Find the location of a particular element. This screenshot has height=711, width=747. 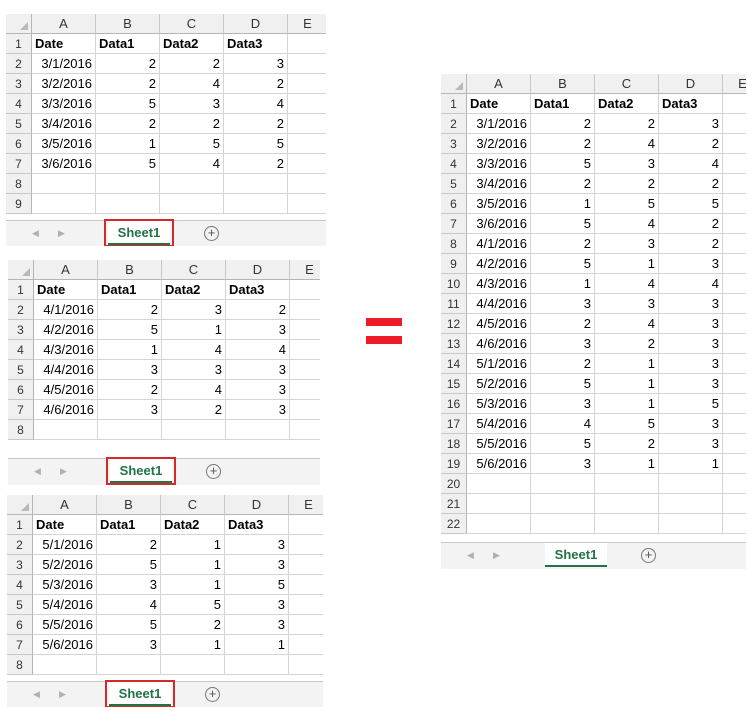

cell-d: Data3 is located at coordinates (256, 44).